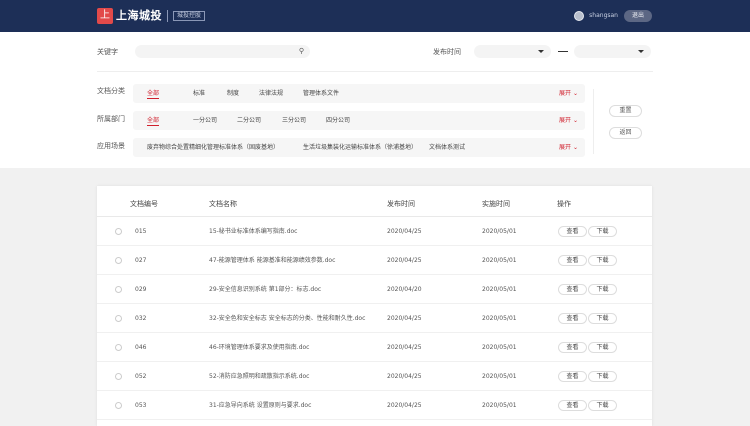  What do you see at coordinates (233, 93) in the screenshot?
I see `doc-category-option-system: 制度` at bounding box center [233, 93].